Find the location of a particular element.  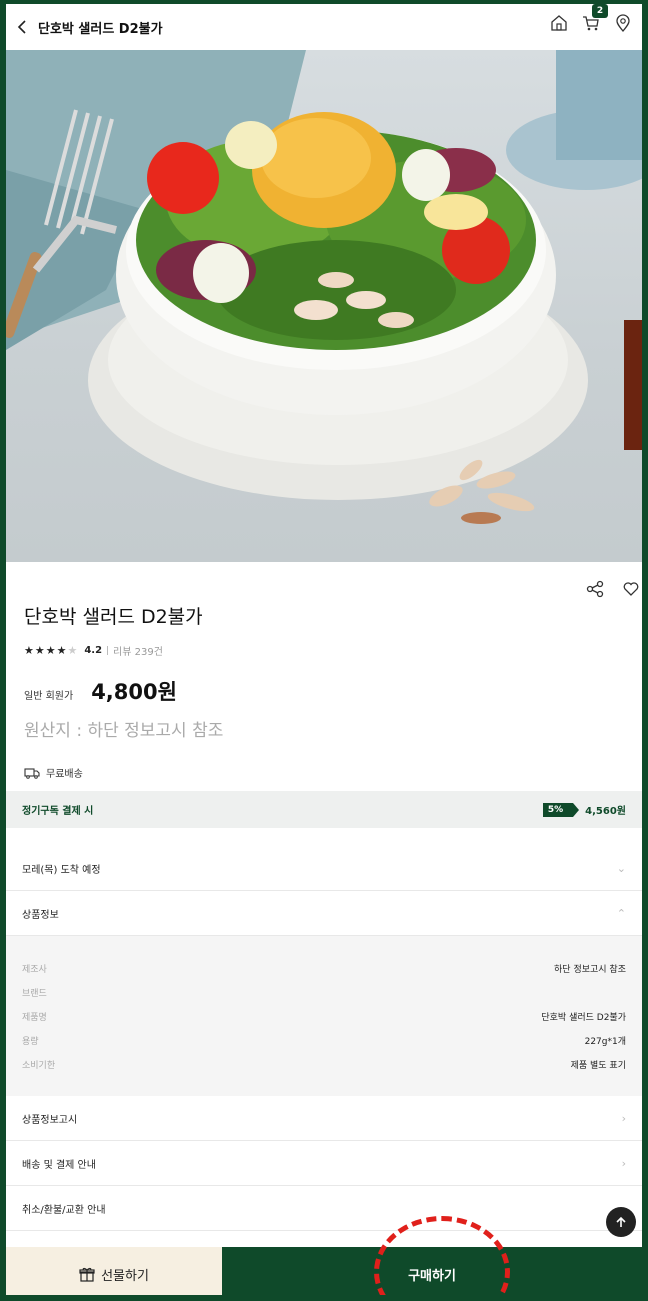

location-pin-icon is located at coordinates (623, 23).